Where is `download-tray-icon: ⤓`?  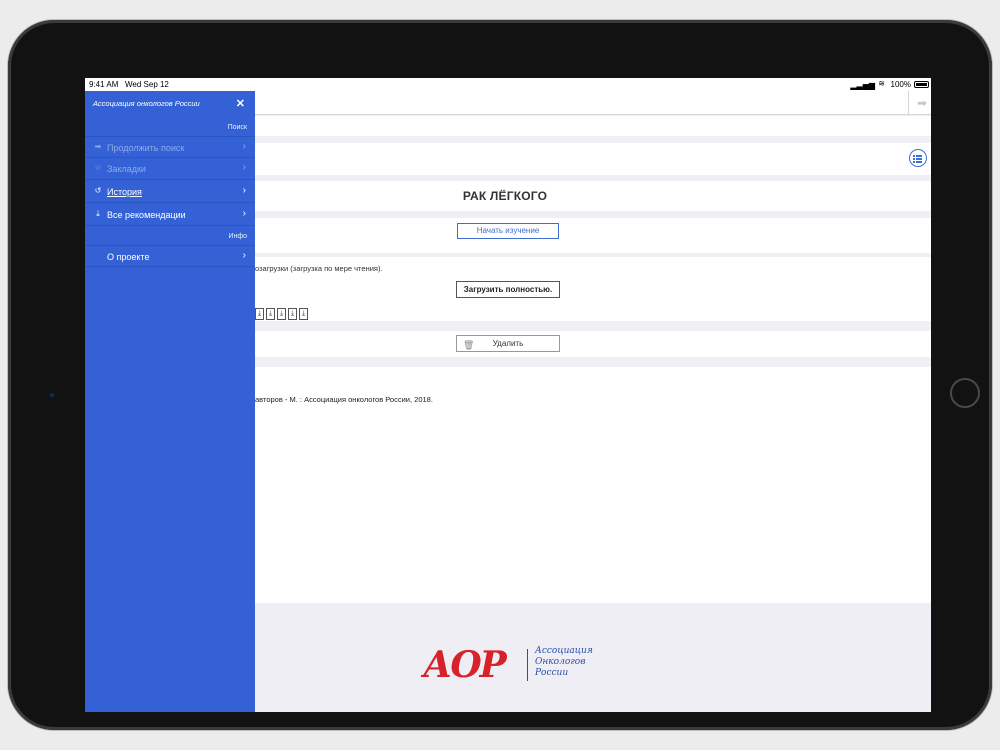 download-tray-icon: ⤓ is located at coordinates (98, 213).